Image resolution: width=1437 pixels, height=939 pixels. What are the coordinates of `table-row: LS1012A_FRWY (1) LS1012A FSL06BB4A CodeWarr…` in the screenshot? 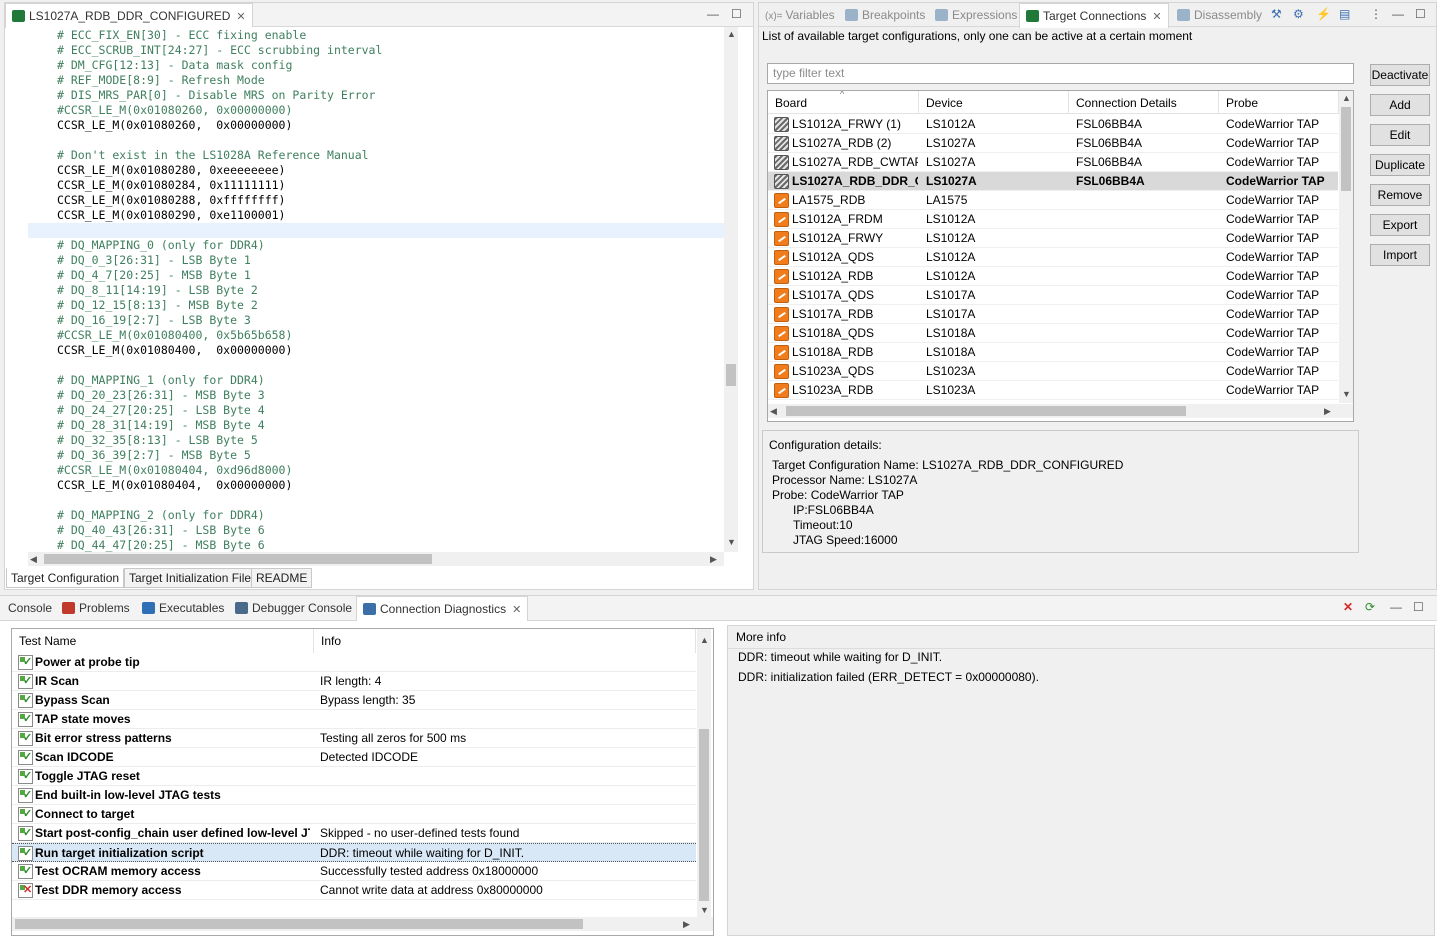 It's located at (1053, 124).